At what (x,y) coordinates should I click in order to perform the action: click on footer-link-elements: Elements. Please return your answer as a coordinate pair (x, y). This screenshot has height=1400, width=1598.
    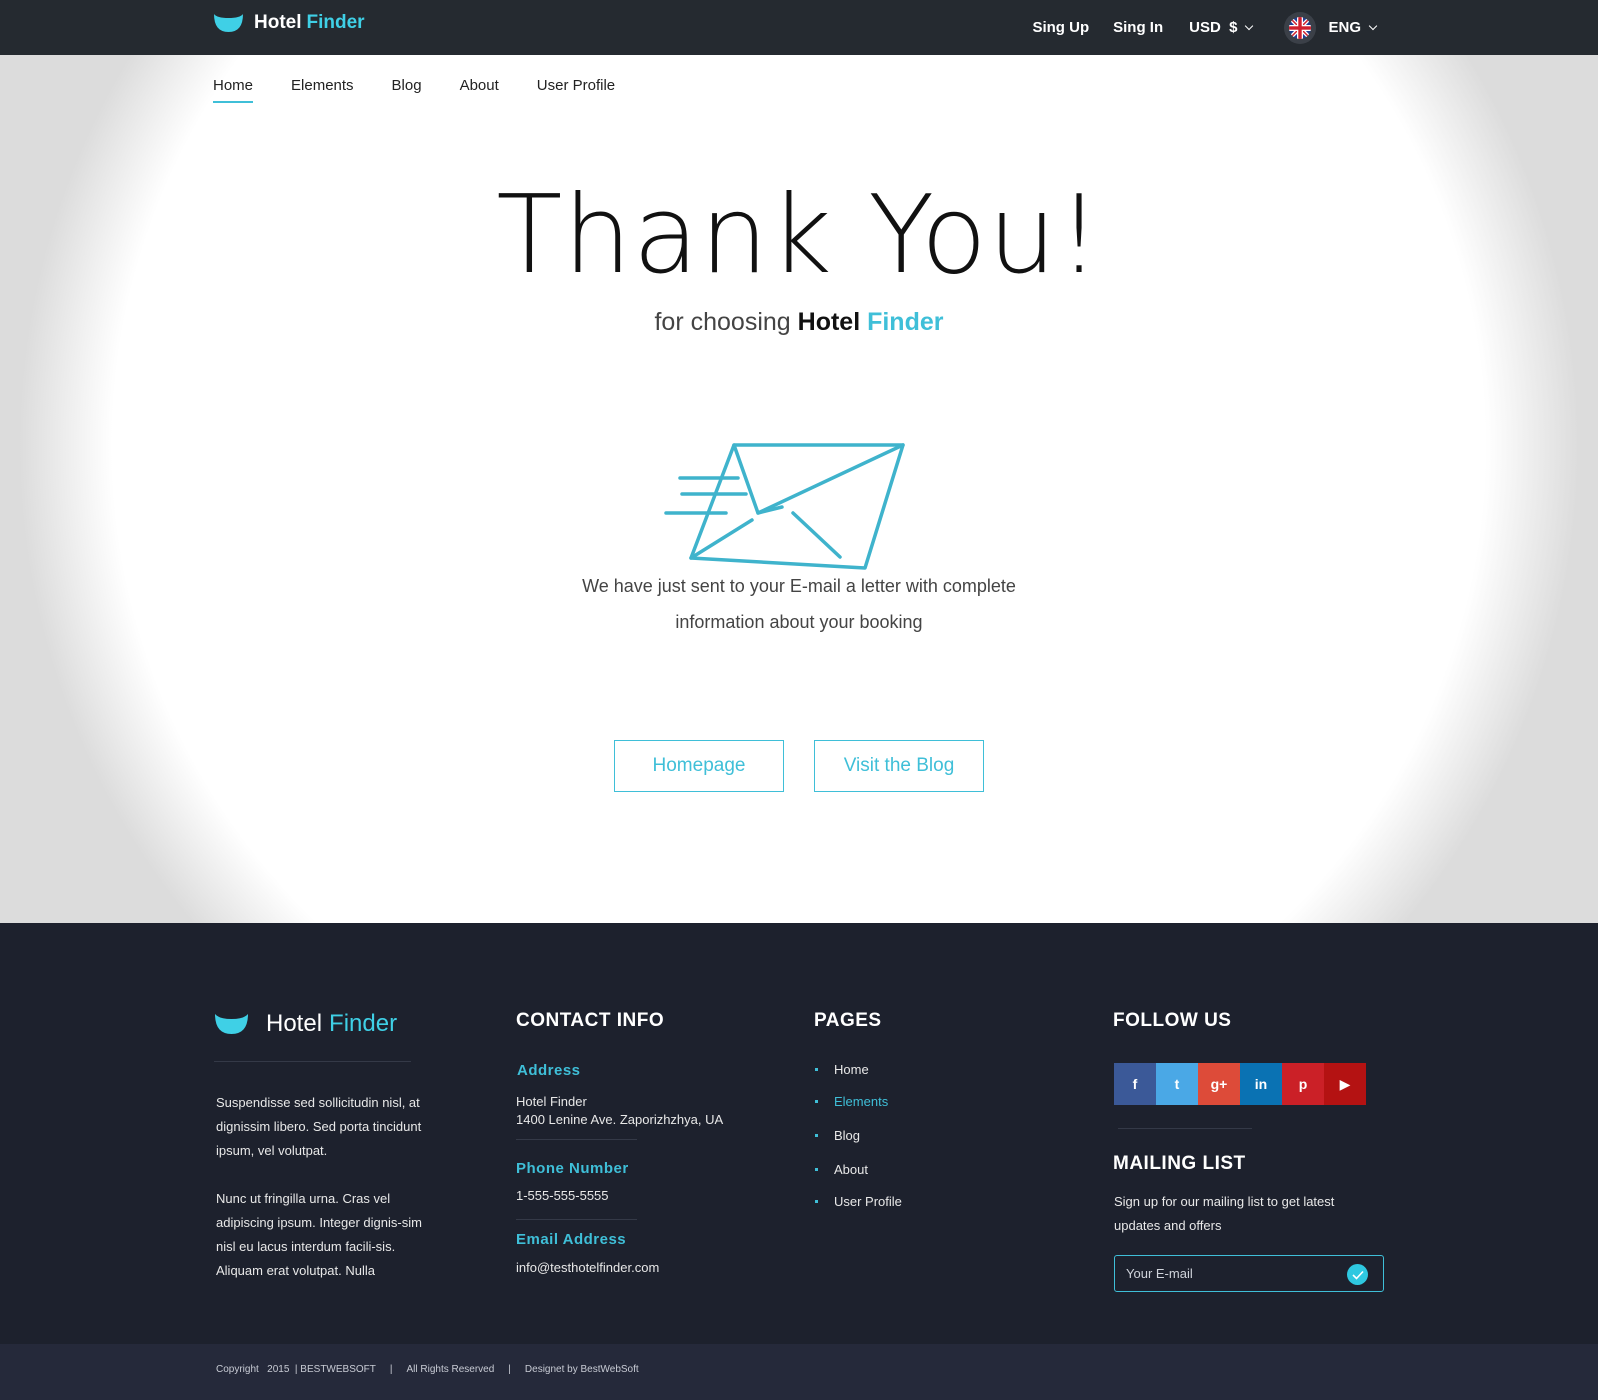
    Looking at the image, I should click on (858, 1101).